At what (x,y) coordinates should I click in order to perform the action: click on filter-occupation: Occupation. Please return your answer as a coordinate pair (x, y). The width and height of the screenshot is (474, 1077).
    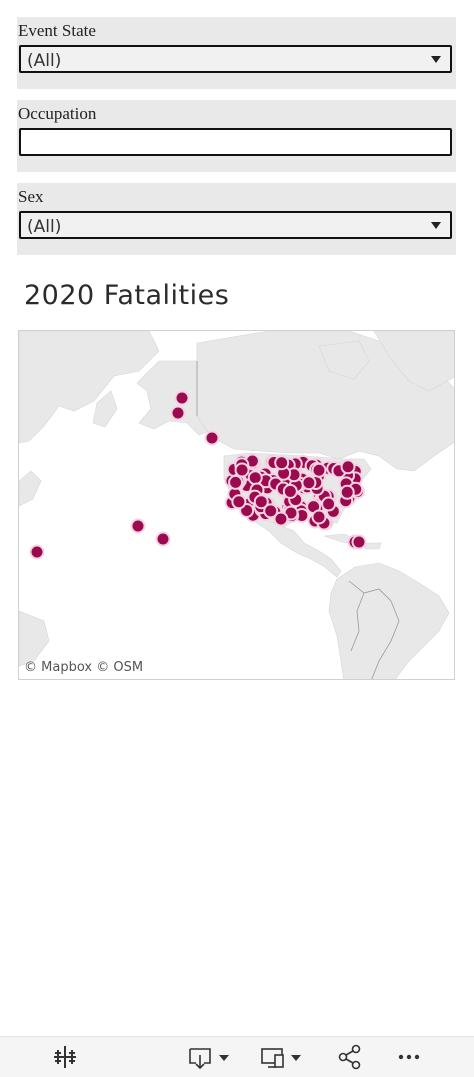
    Looking at the image, I should click on (236, 136).